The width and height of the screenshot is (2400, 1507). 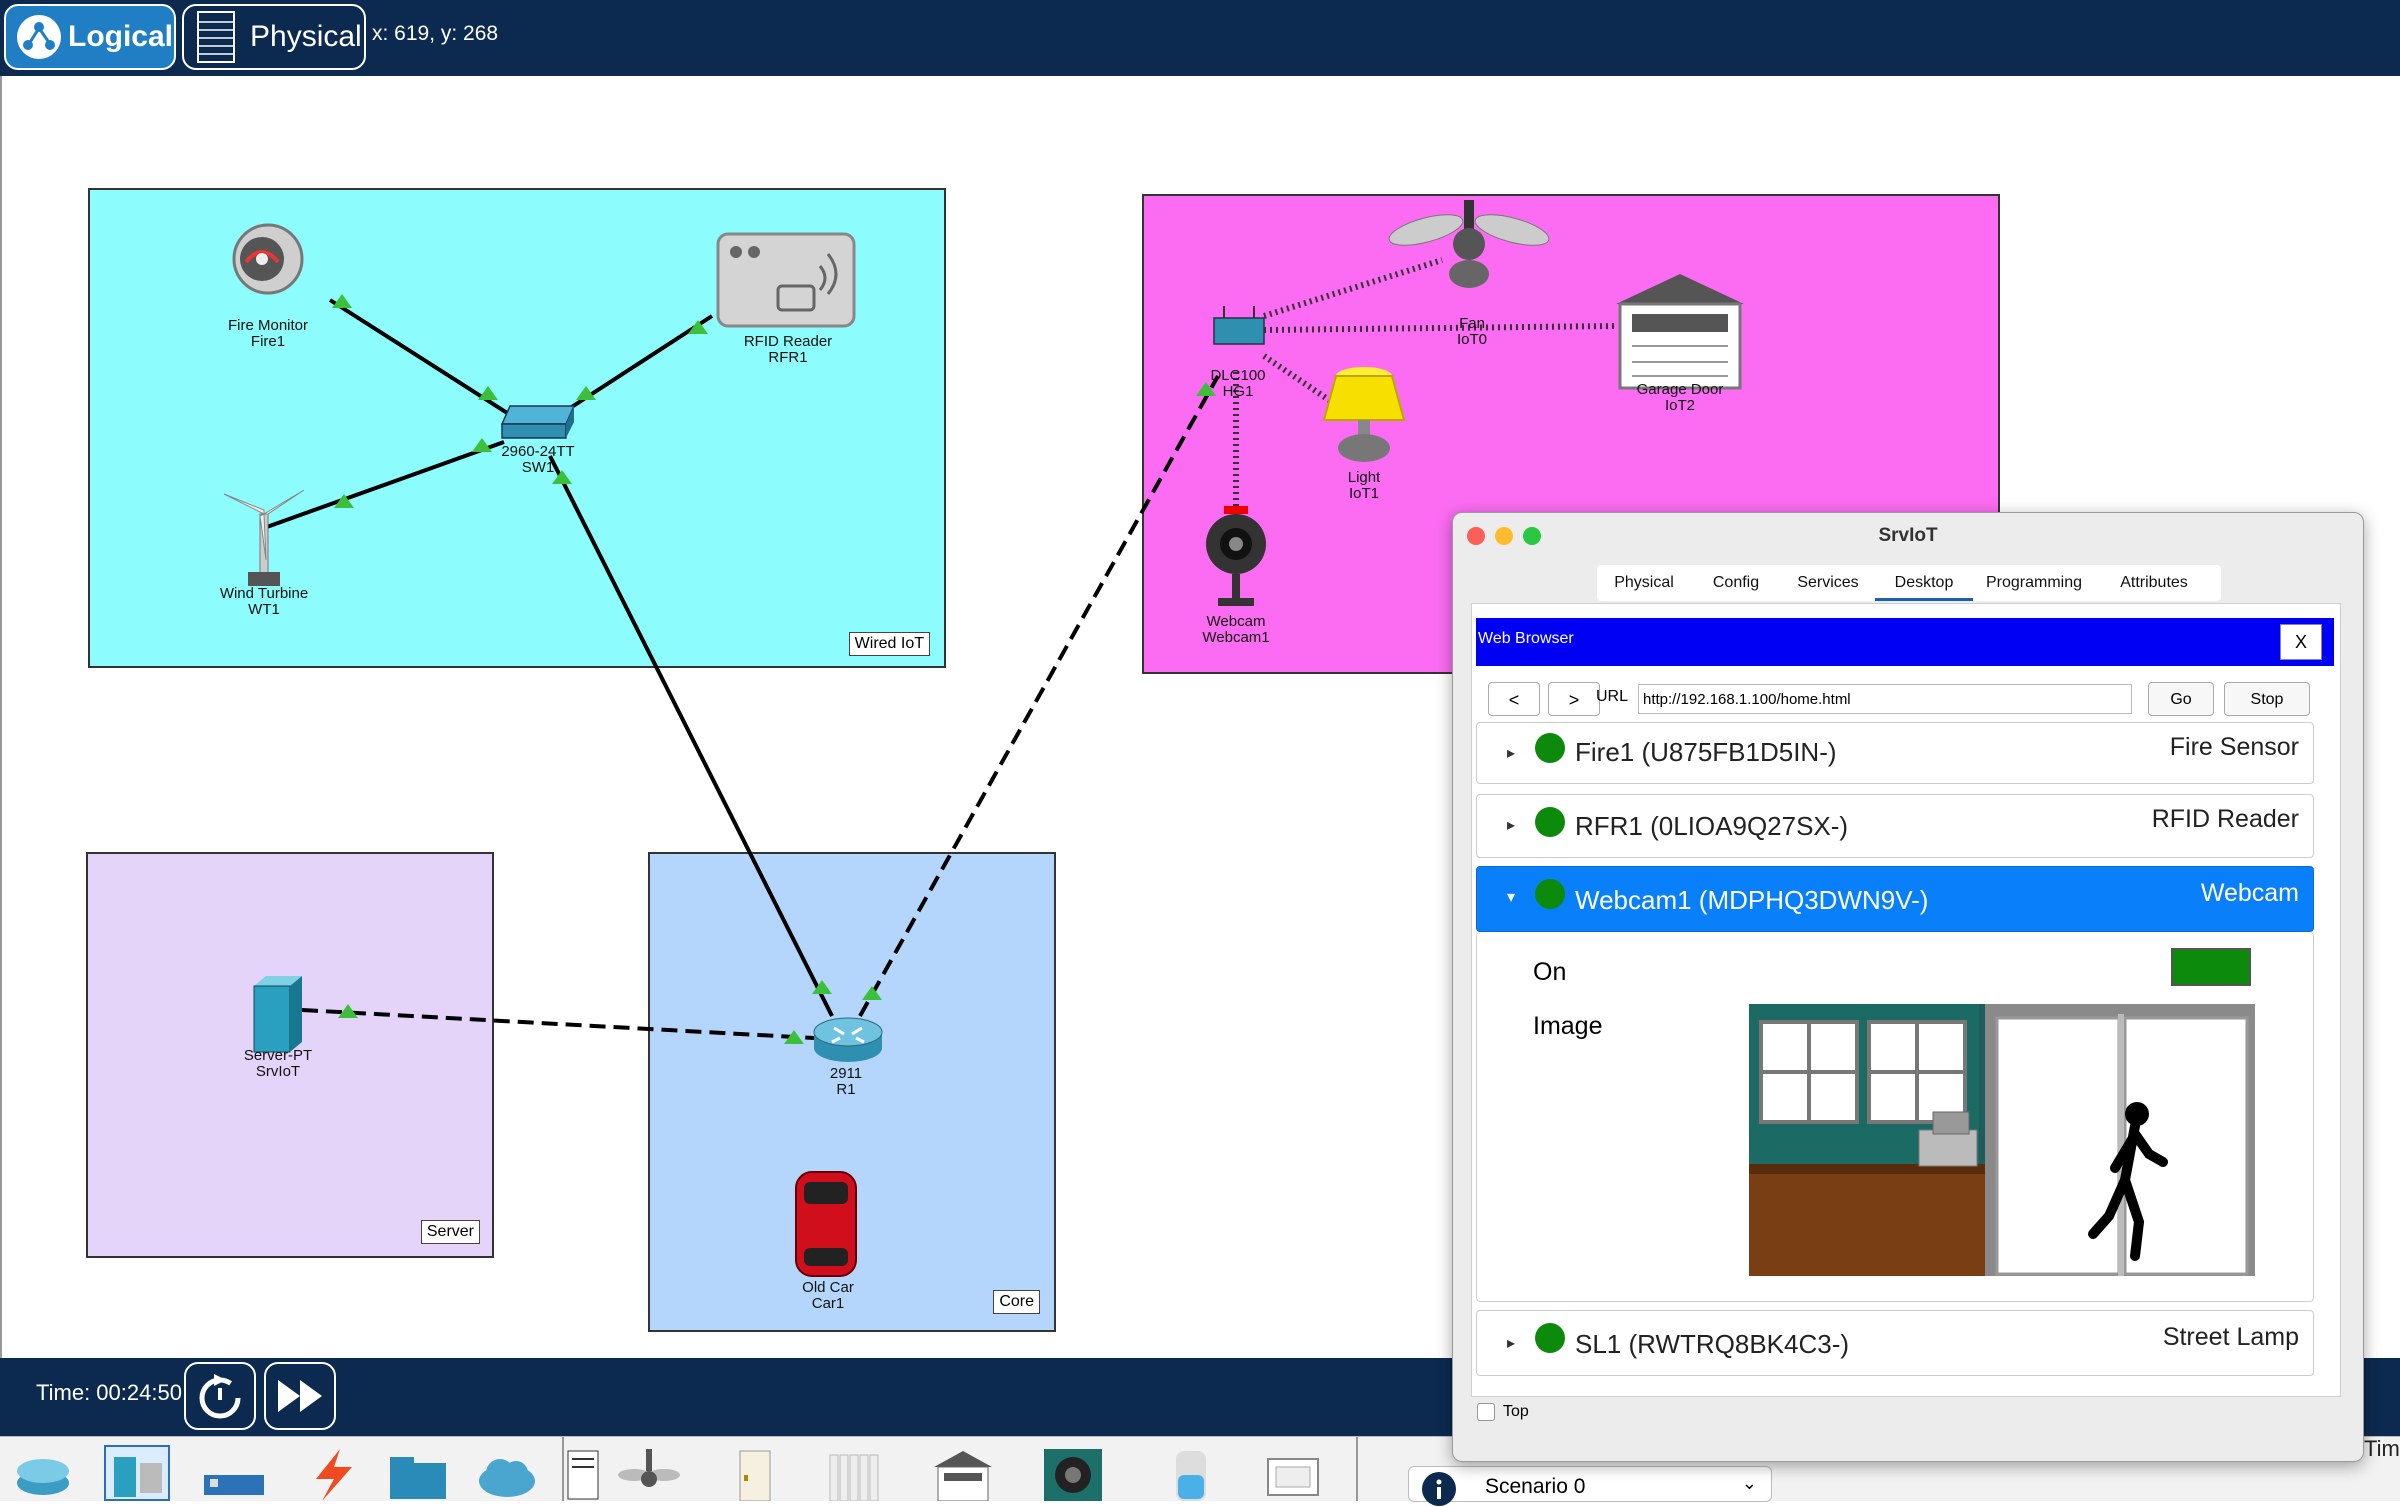 I want to click on car-icon, so click(x=826, y=1224).